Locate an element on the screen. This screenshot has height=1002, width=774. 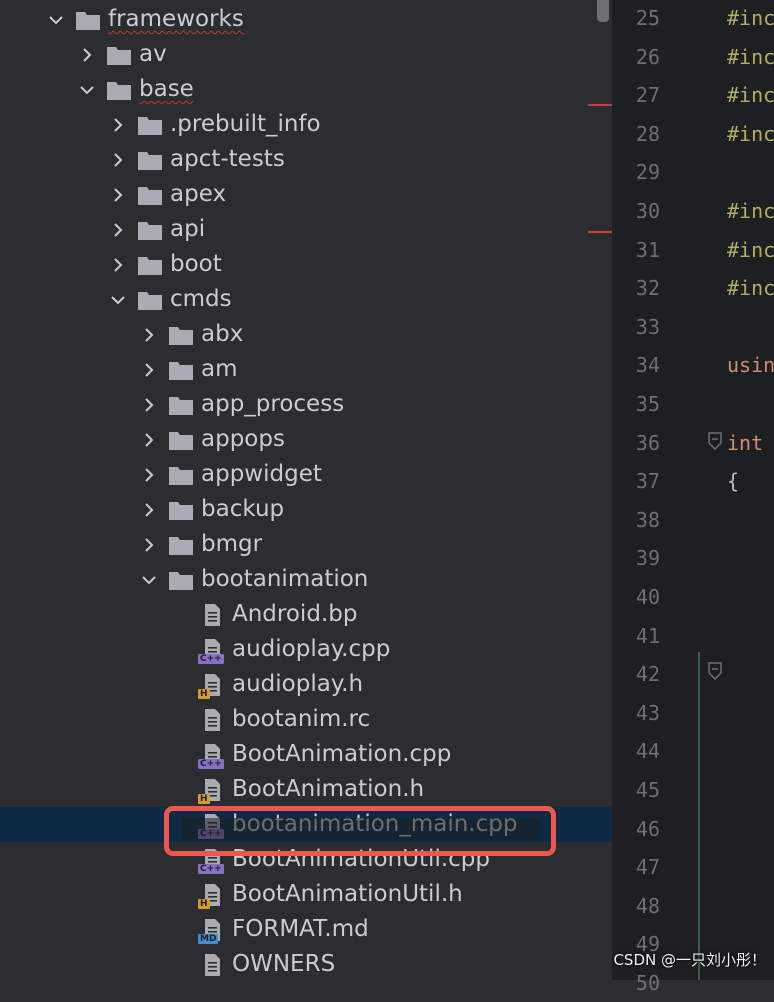
code-line: { is located at coordinates (733, 481).